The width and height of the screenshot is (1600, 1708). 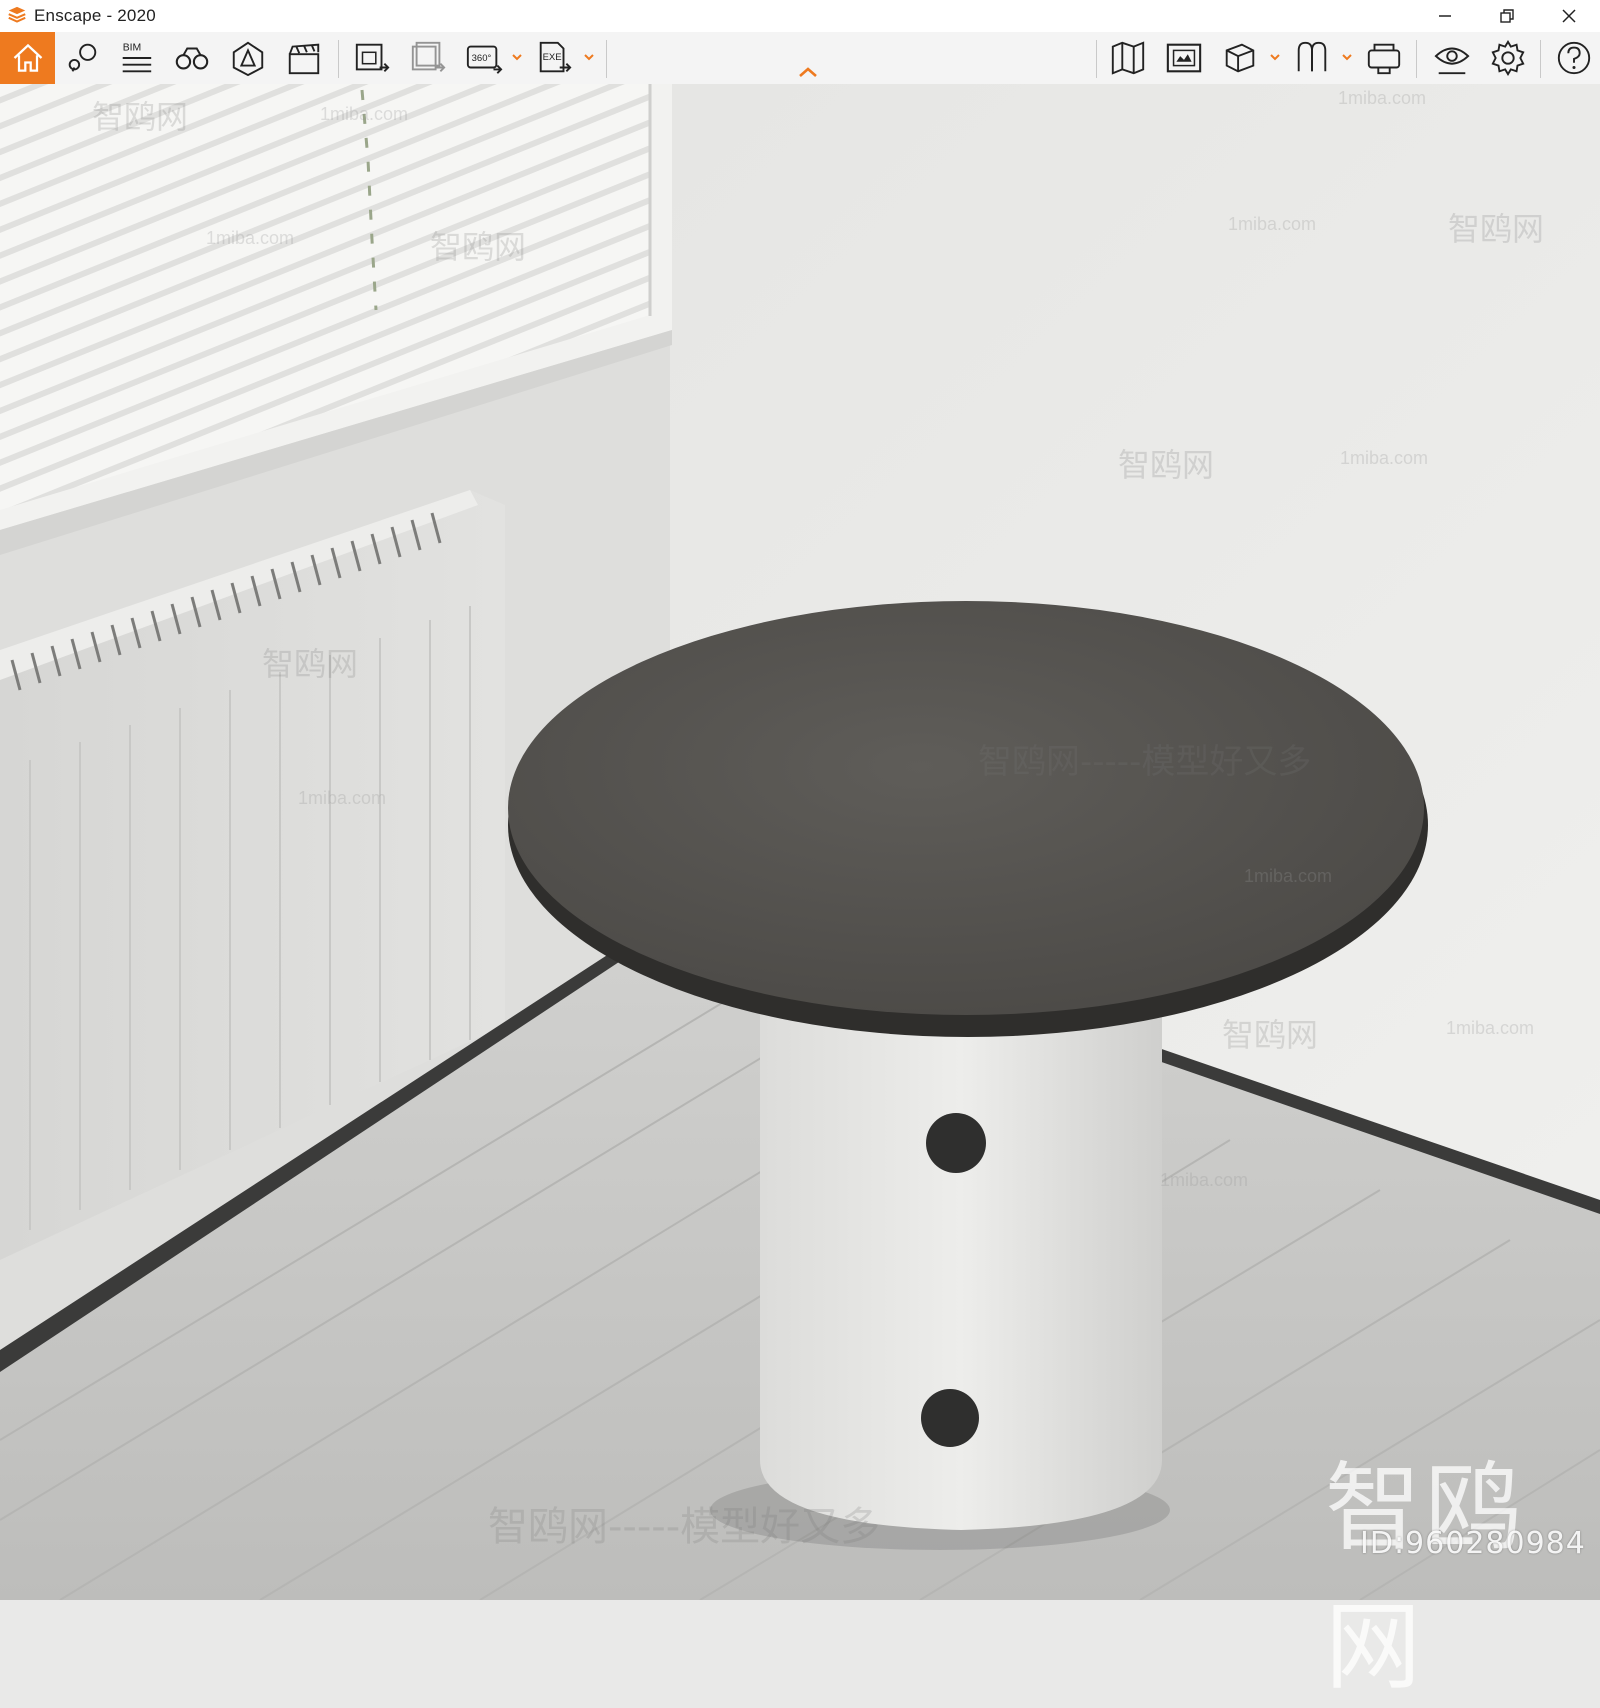 I want to click on cube-icon, so click(x=1240, y=58).